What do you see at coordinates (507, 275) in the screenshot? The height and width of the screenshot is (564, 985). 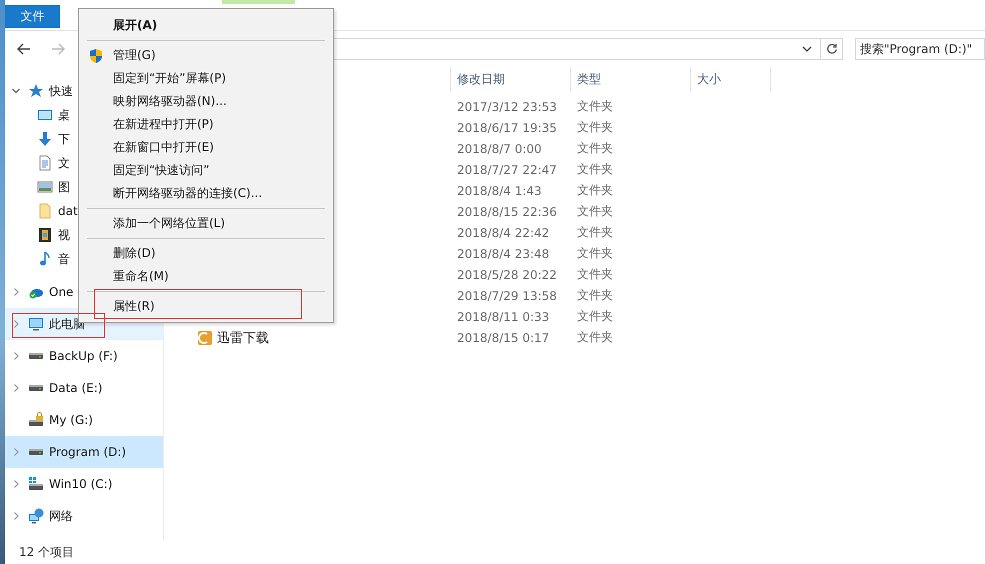 I see `modified-date: 2018/5/28 20:22` at bounding box center [507, 275].